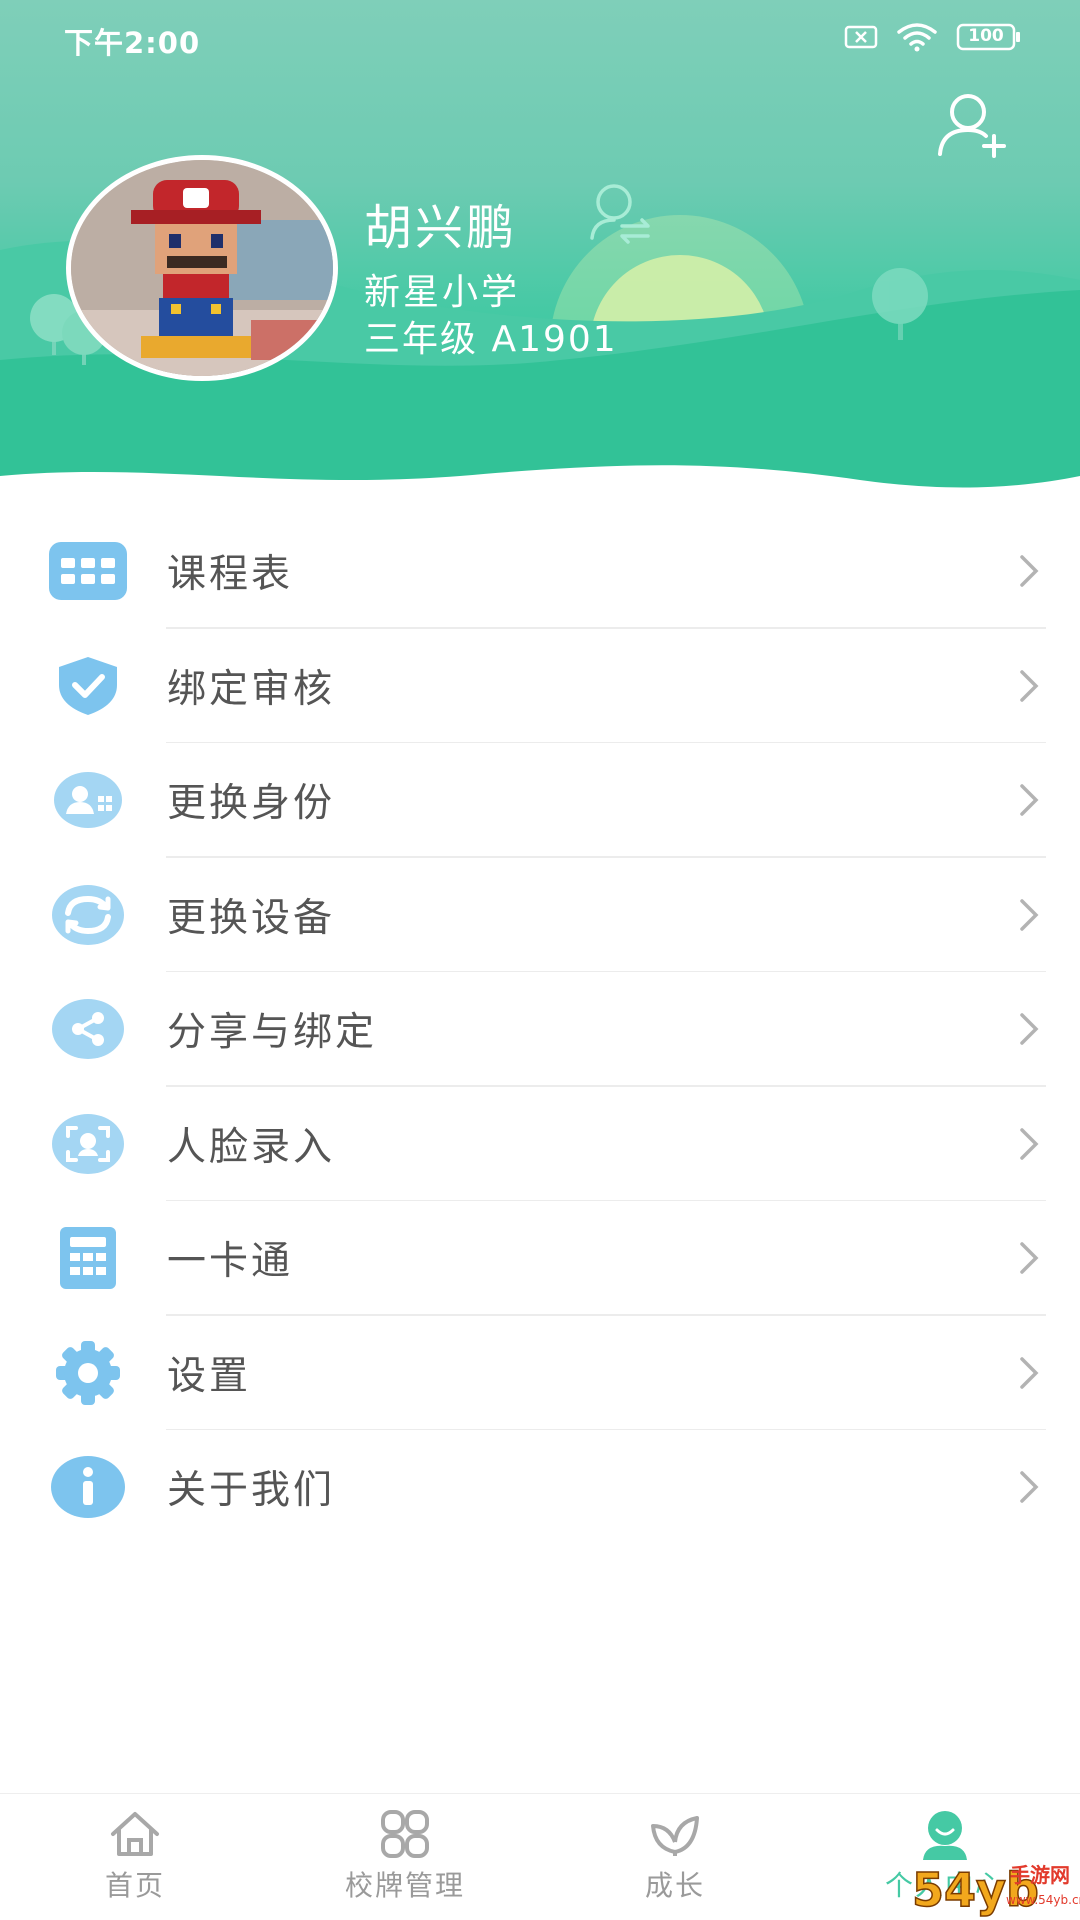 Image resolution: width=1080 pixels, height=1920 pixels. Describe the element at coordinates (88, 1029) in the screenshot. I see `share-icon` at that location.